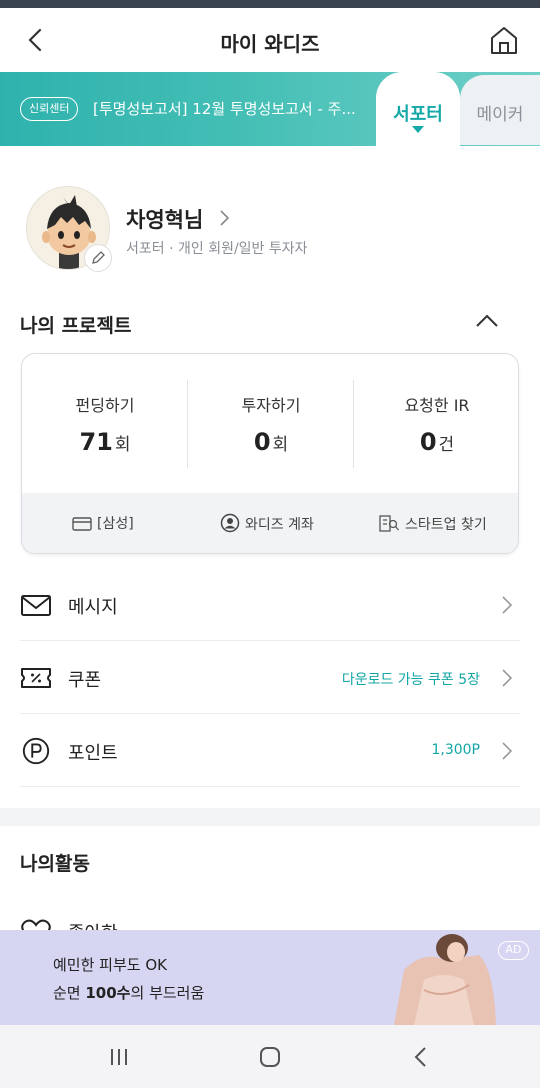 Image resolution: width=540 pixels, height=1088 pixels. What do you see at coordinates (115, 524) in the screenshot?
I see `card-payment-label: [삼성]` at bounding box center [115, 524].